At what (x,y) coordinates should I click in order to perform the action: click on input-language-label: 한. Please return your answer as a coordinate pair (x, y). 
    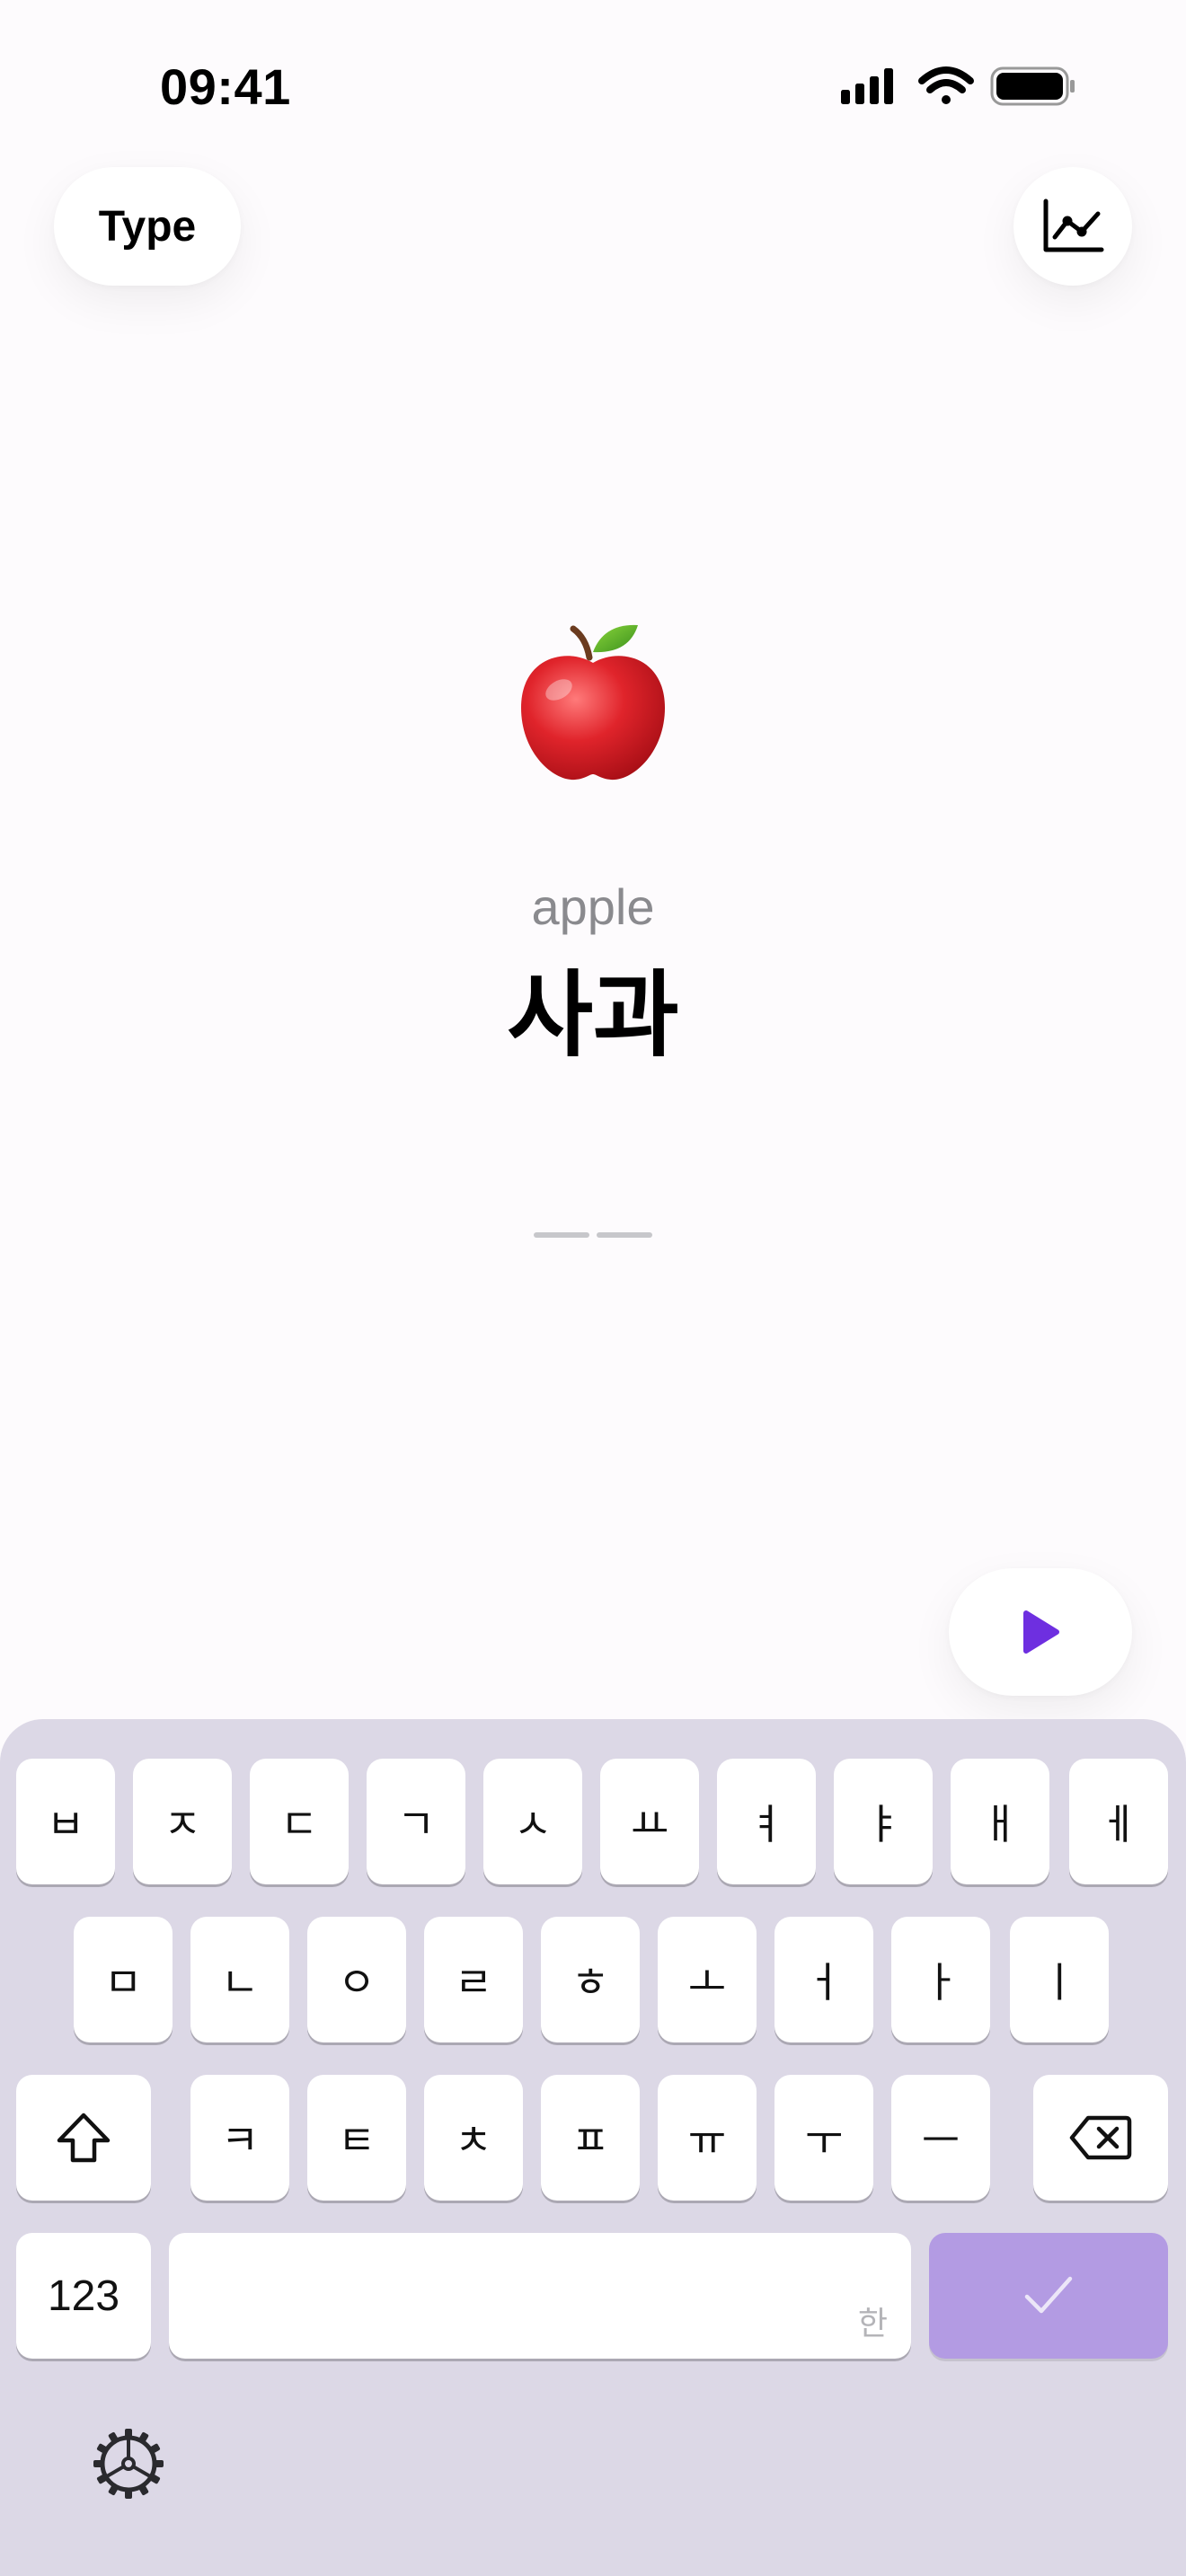
    Looking at the image, I should click on (872, 2324).